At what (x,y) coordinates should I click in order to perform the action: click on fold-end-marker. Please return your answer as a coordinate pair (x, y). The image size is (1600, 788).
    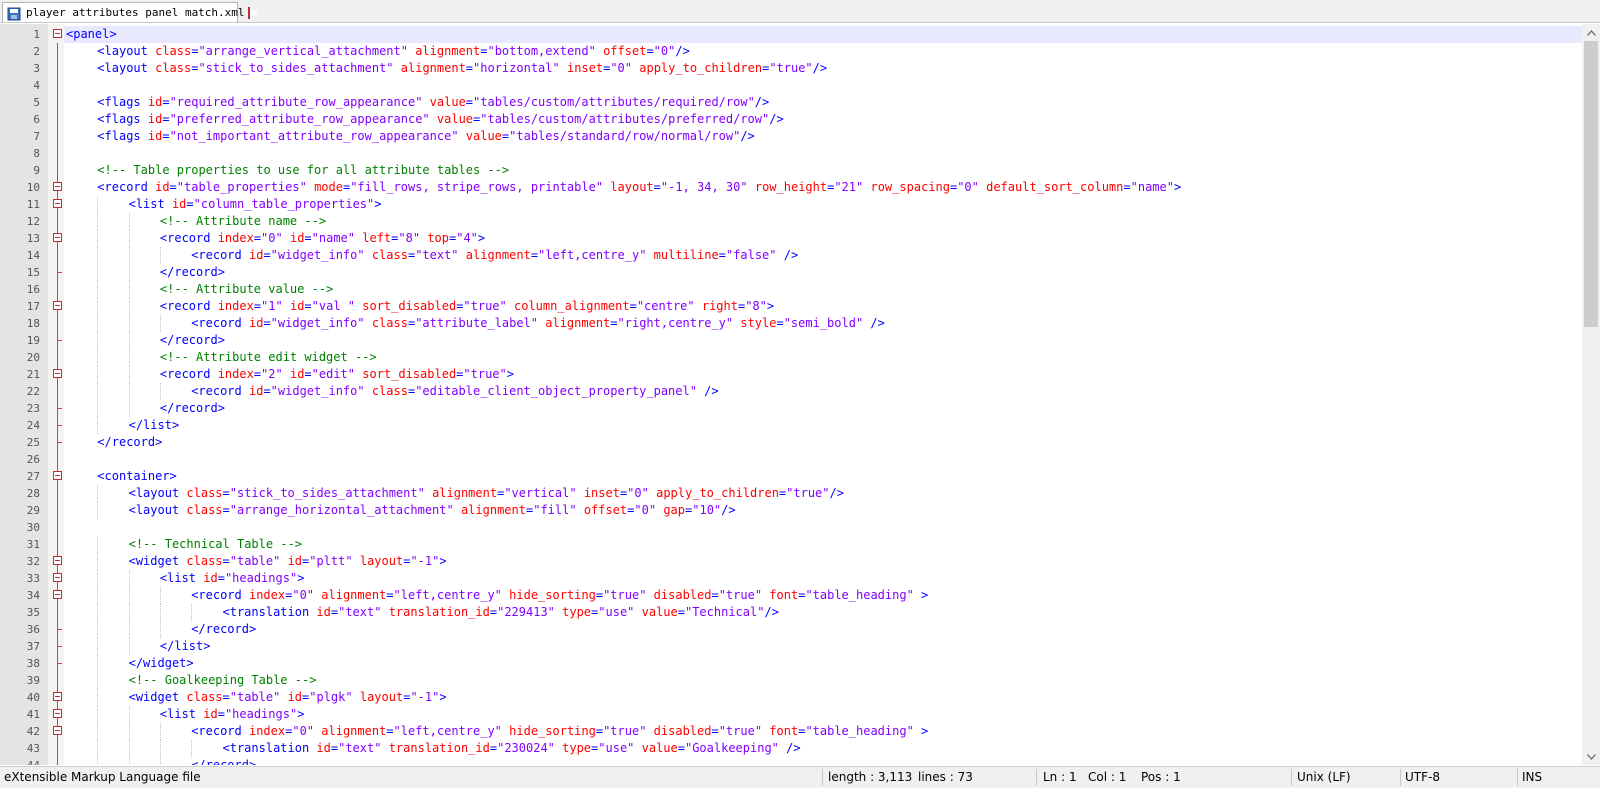
    Looking at the image, I should click on (59, 425).